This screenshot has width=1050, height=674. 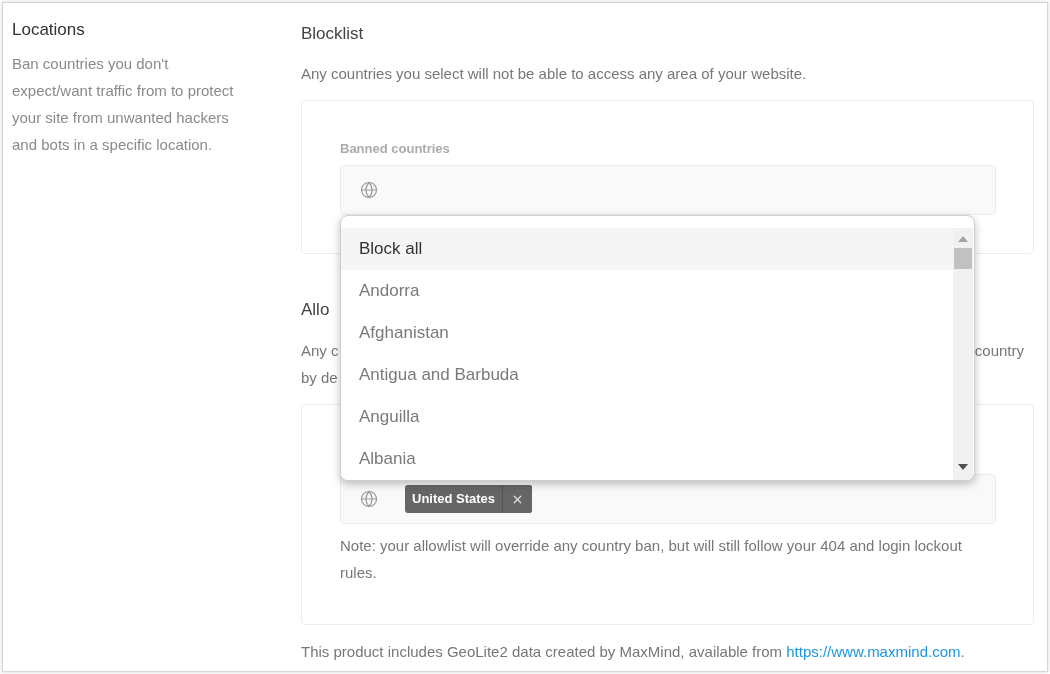 I want to click on section-description: Ban countries you don't expect/want traffic from to protect your site from unwanted hackers and bots in a specific location., so click(x=123, y=104).